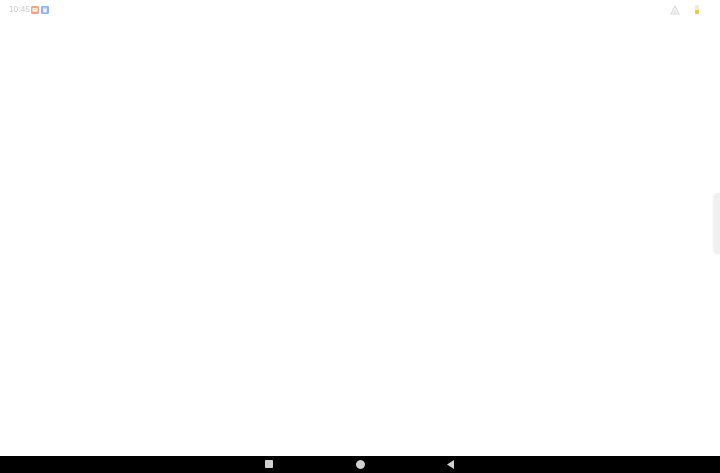 The width and height of the screenshot is (720, 473). I want to click on navigation-bar, so click(360, 464).